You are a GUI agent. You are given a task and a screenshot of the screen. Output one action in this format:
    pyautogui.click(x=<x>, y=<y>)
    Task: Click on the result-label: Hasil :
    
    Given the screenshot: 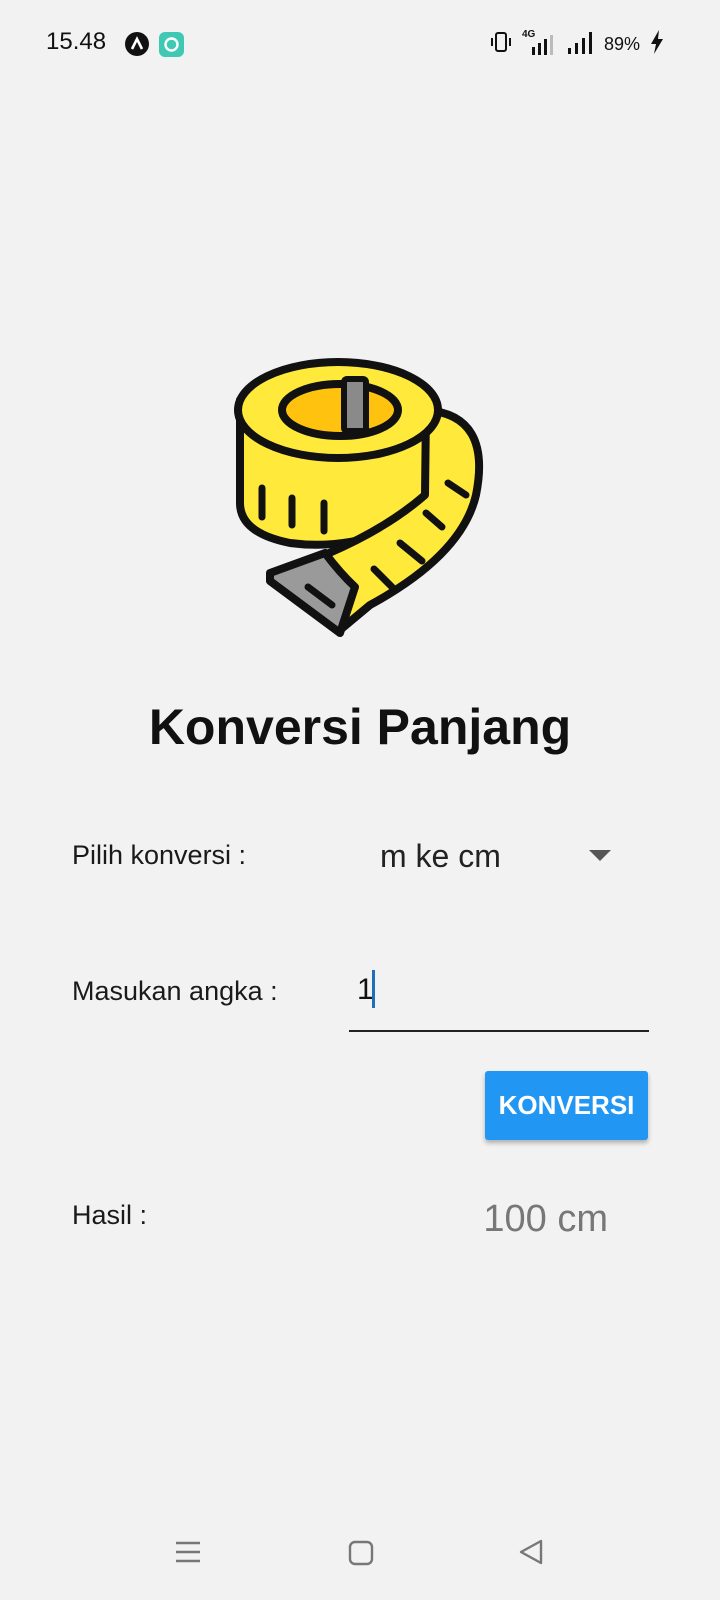 What is the action you would take?
    pyautogui.click(x=110, y=1215)
    